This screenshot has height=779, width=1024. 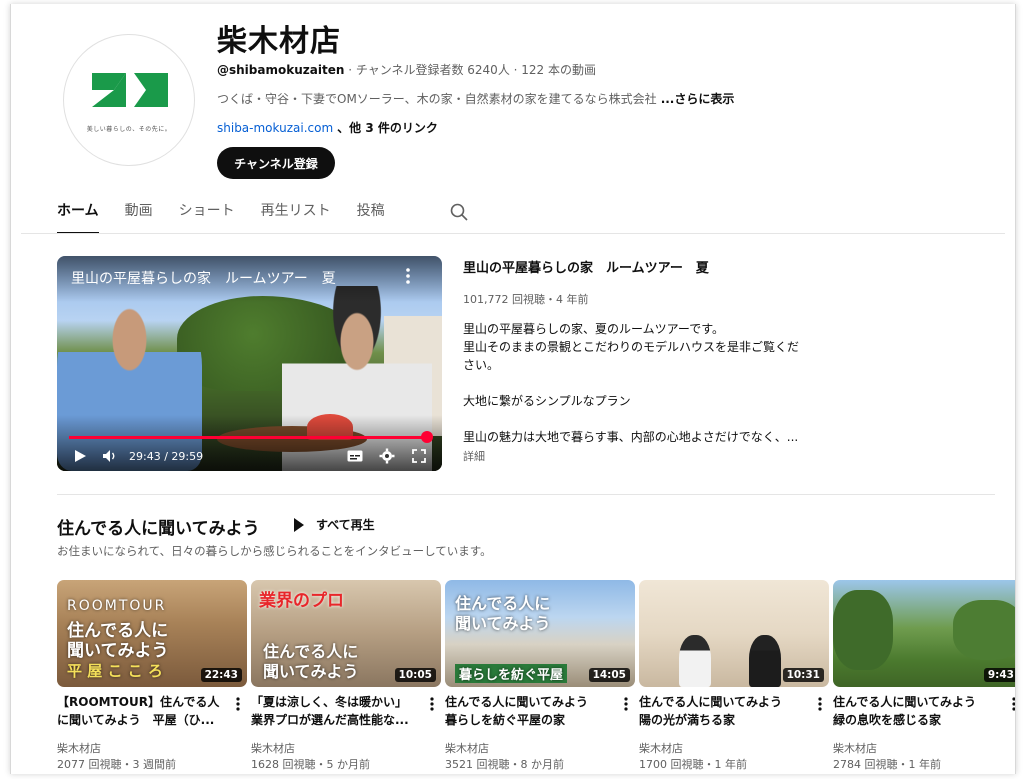 I want to click on player-progress-fill, so click(x=248, y=437).